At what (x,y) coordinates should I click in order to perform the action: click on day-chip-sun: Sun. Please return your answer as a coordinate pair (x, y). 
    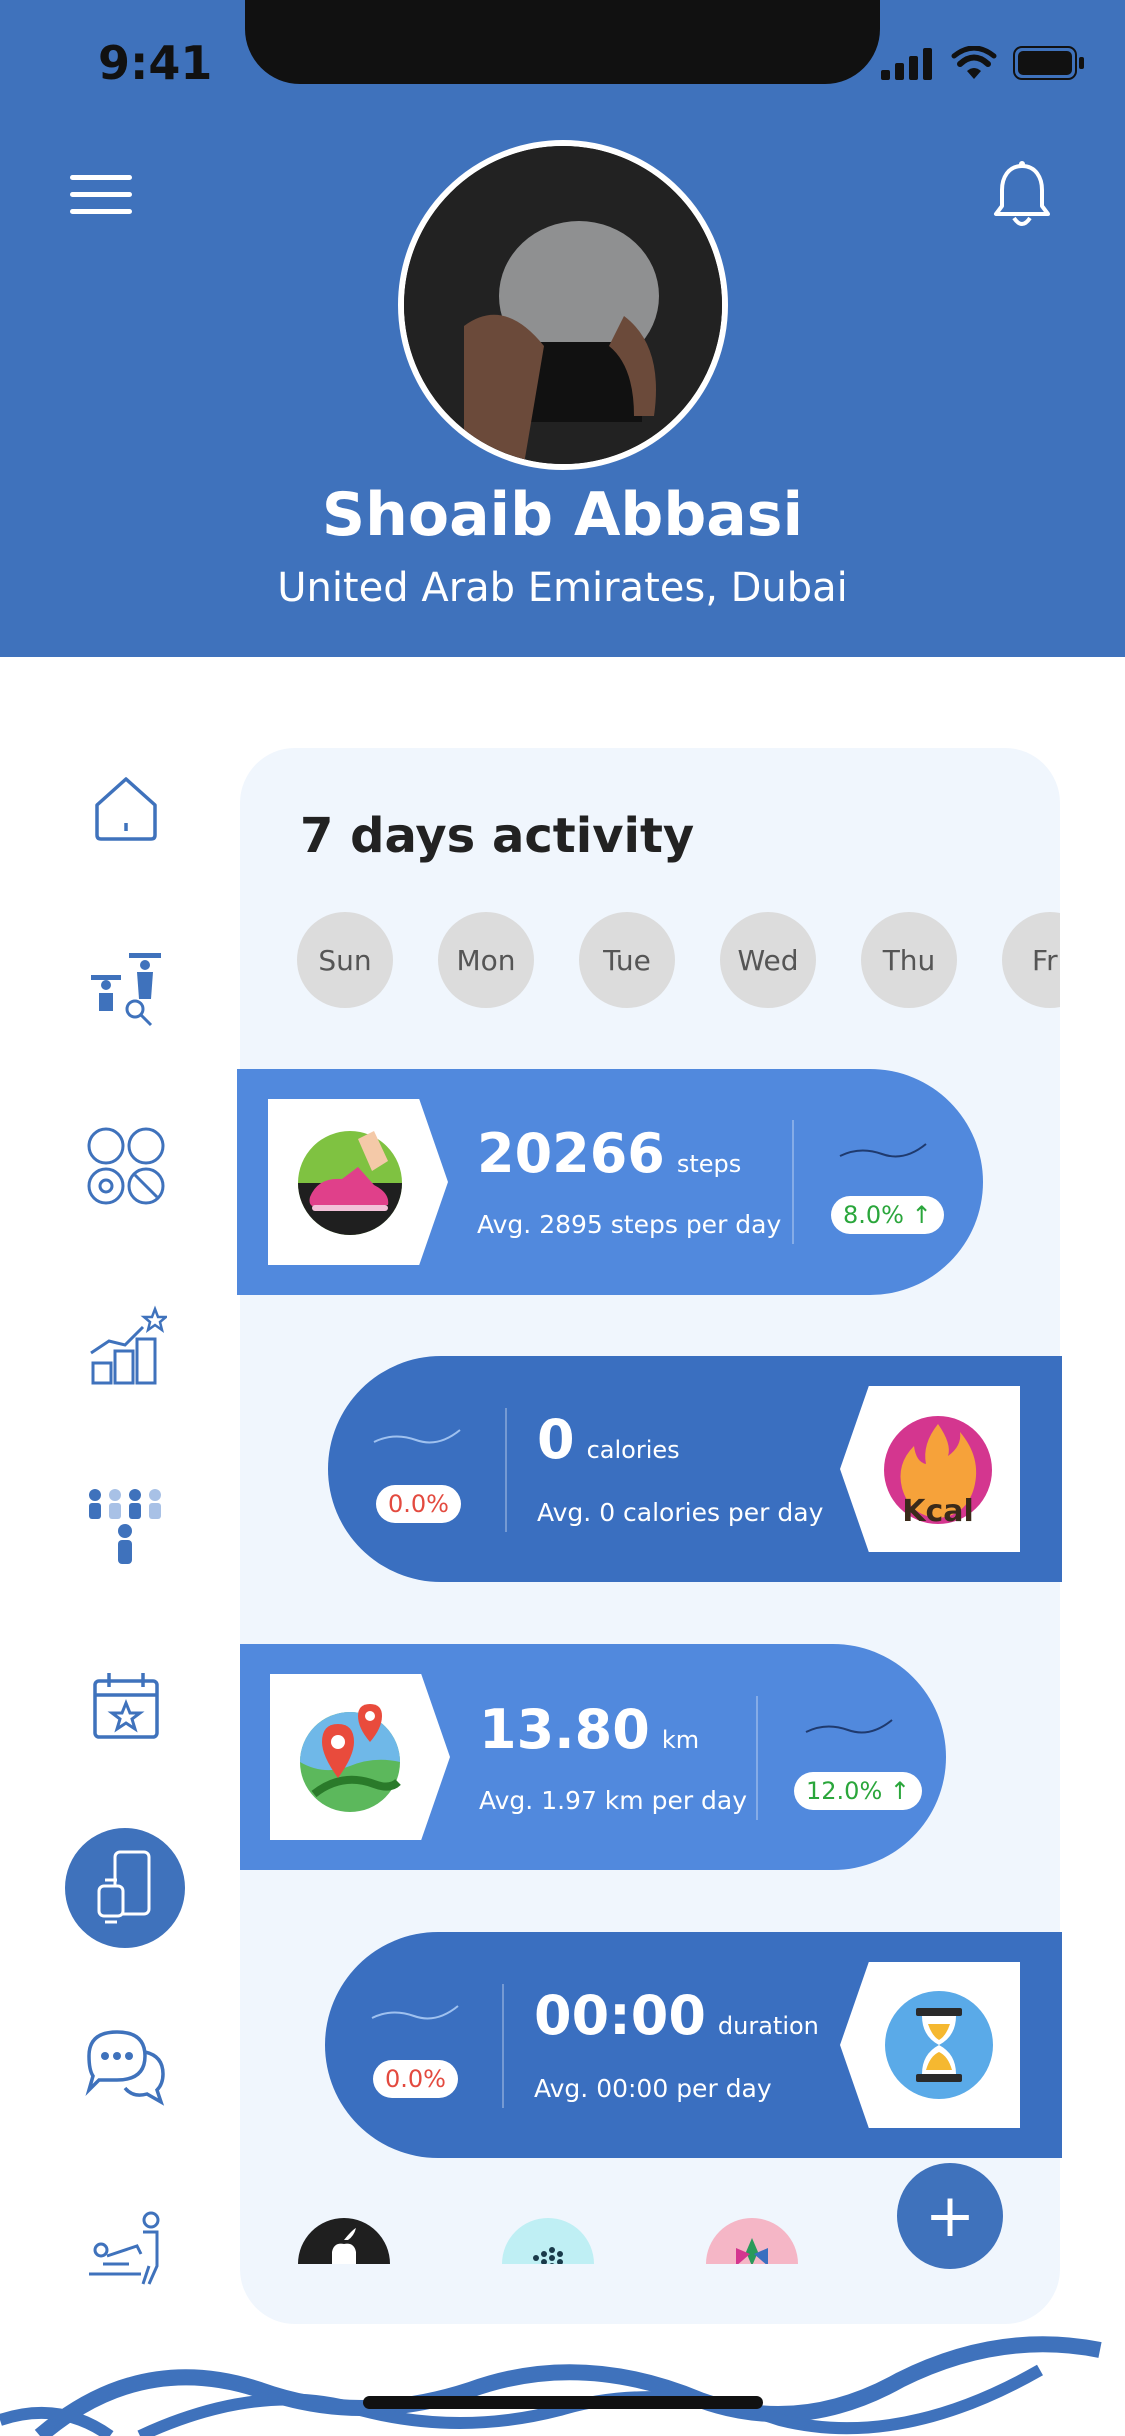
    Looking at the image, I should click on (345, 960).